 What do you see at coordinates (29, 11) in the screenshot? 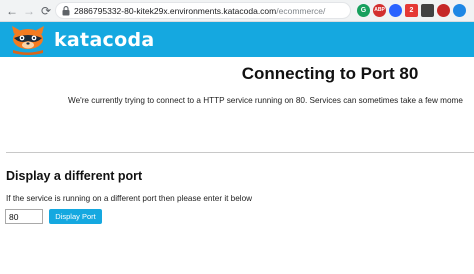
I see `forward-arrow-icon: →` at bounding box center [29, 11].